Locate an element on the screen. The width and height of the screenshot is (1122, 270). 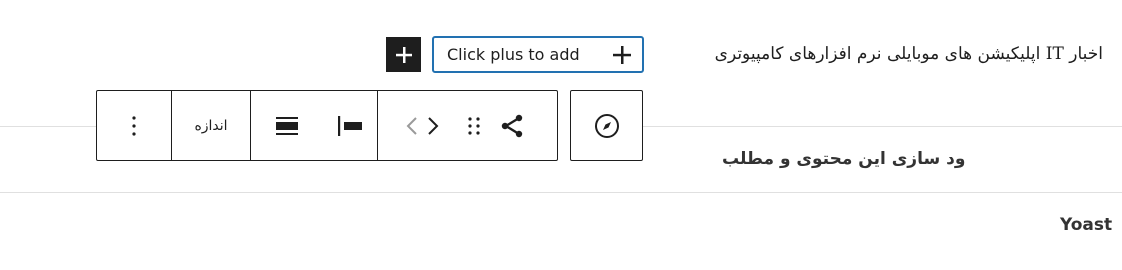
size-button: اندازه is located at coordinates (211, 125).